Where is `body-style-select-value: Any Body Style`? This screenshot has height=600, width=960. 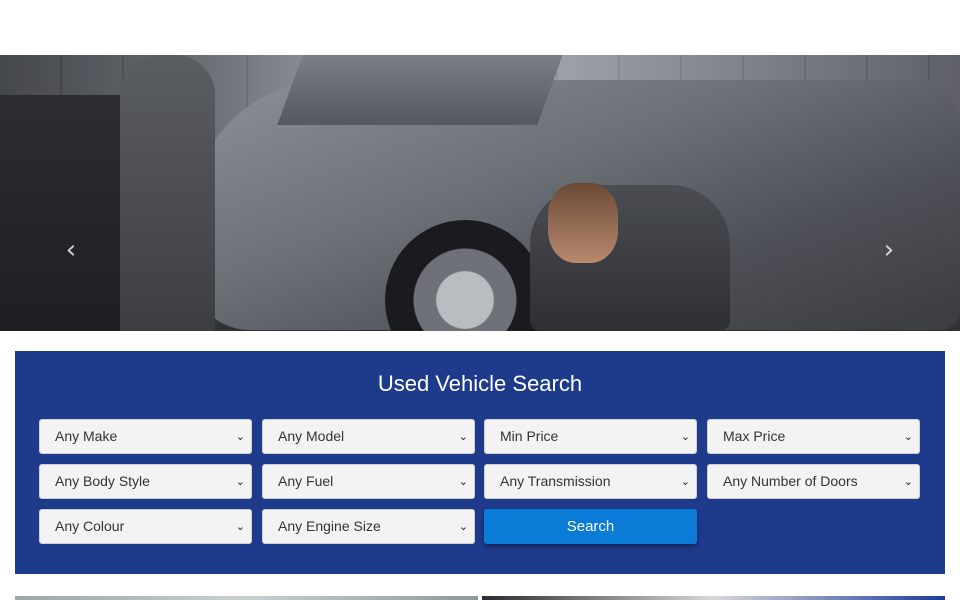 body-style-select-value: Any Body Style is located at coordinates (102, 481).